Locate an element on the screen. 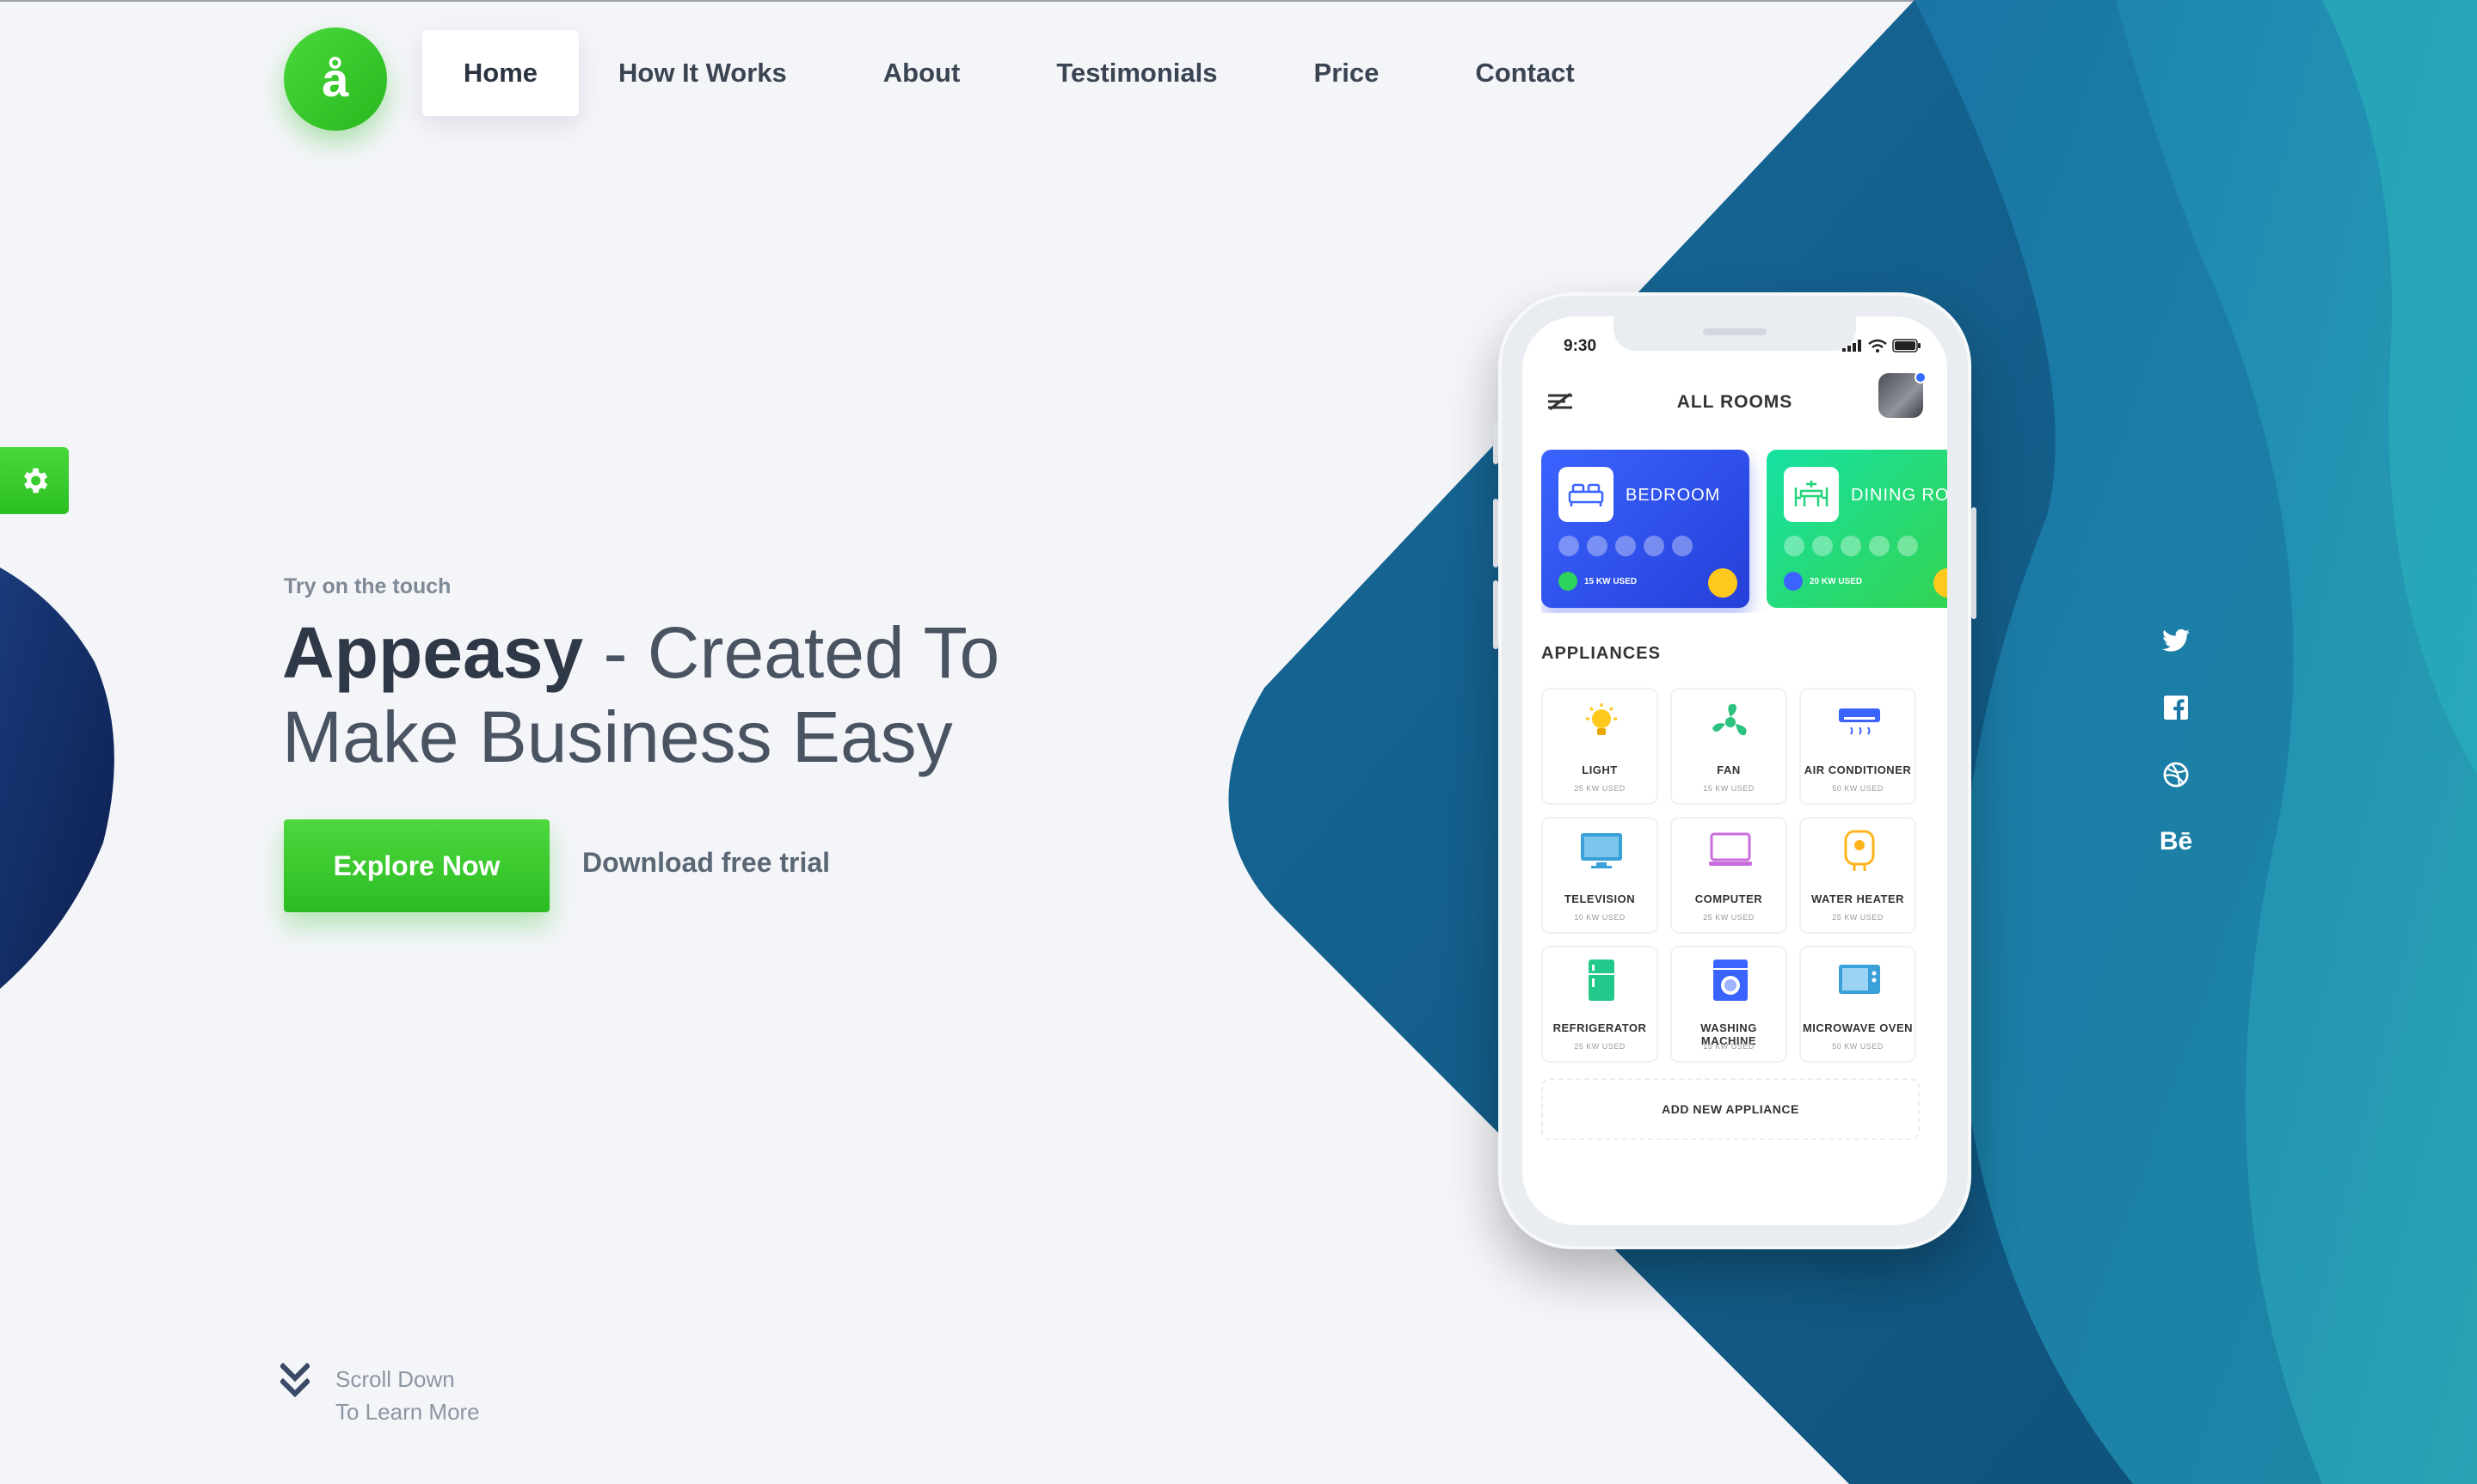 The image size is (2477, 1484). appliance-name: MICROWAVE OVEN is located at coordinates (1858, 1027).